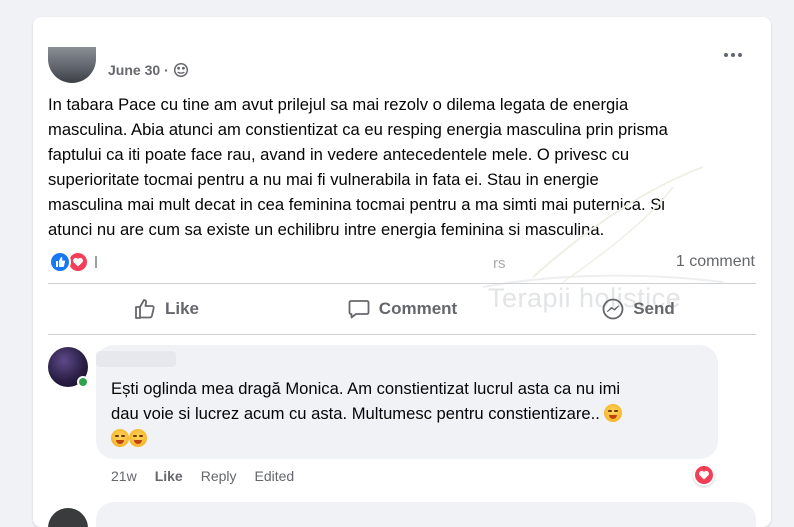  I want to click on send-label: Send, so click(654, 308).